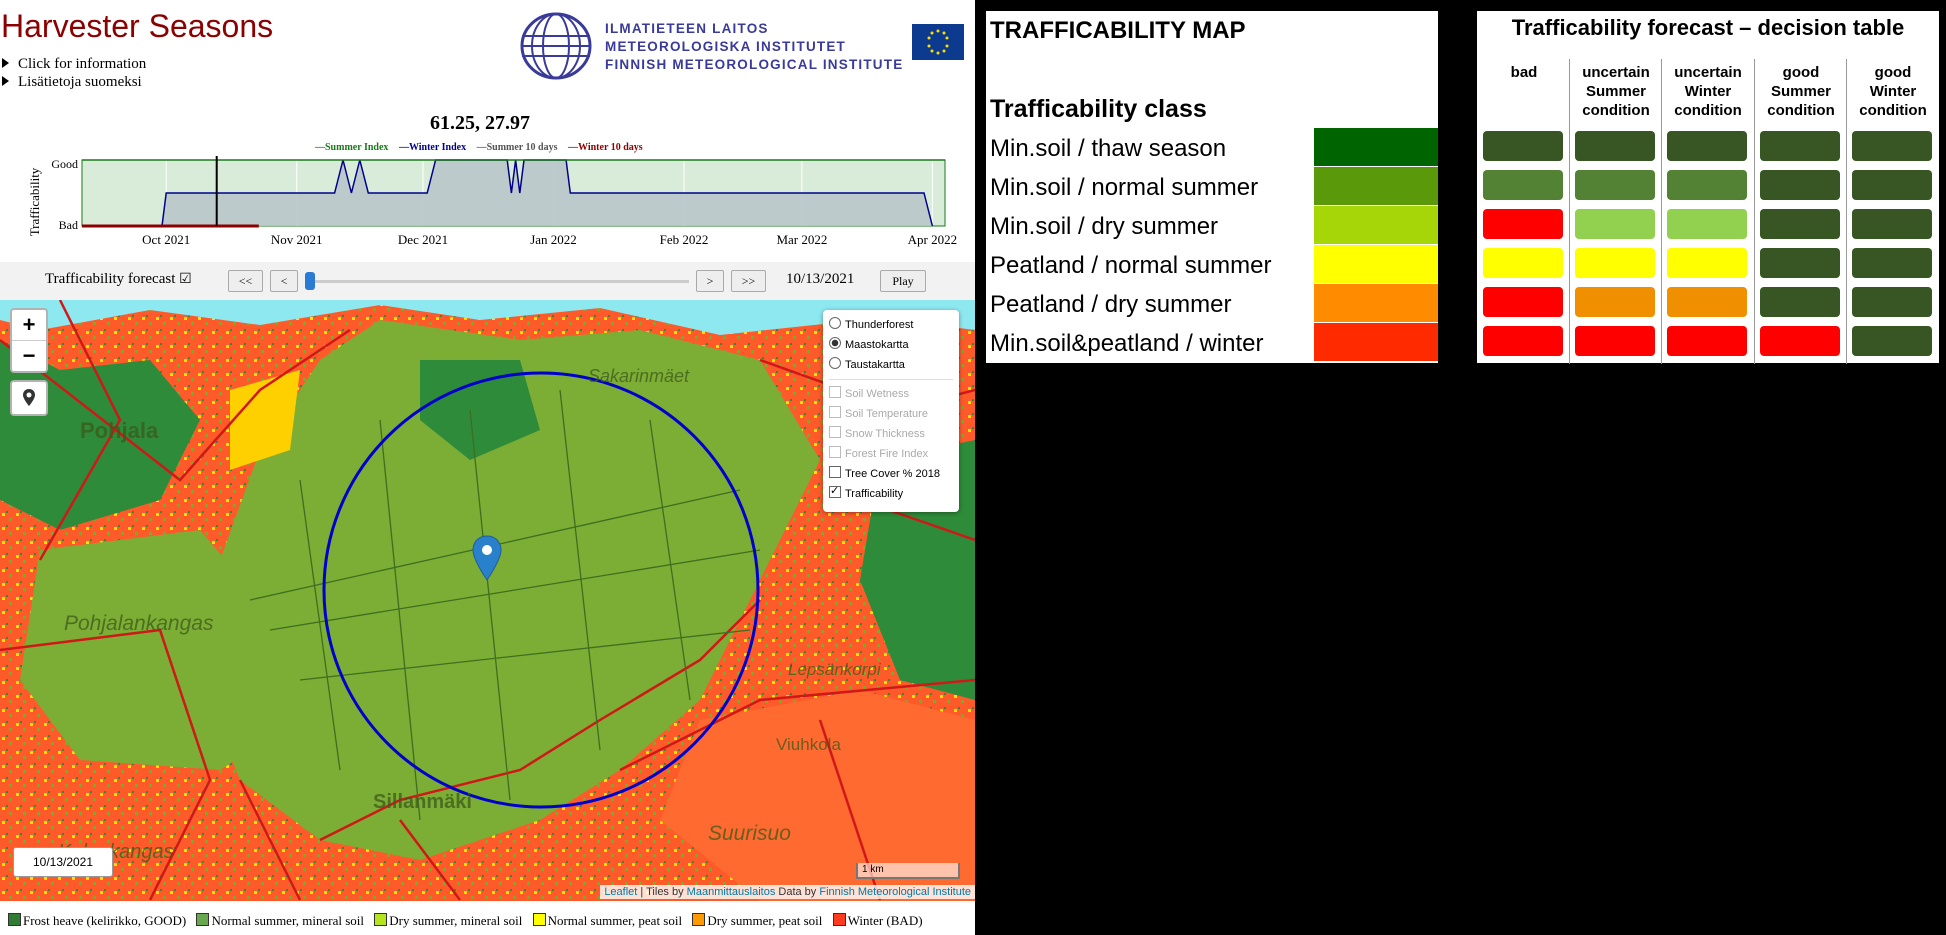  Describe the element at coordinates (185, 279) in the screenshot. I see `forecast-checkbox: ☑` at that location.